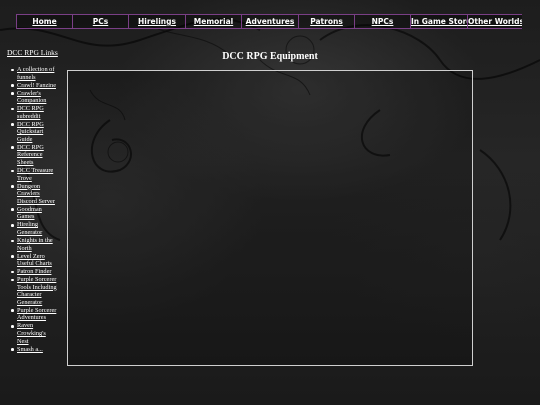 The width and height of the screenshot is (540, 405). Describe the element at coordinates (34, 314) in the screenshot. I see `sidebar-link-purple-sorcerer-adventures: Purple Sorcerer Adventures` at that location.